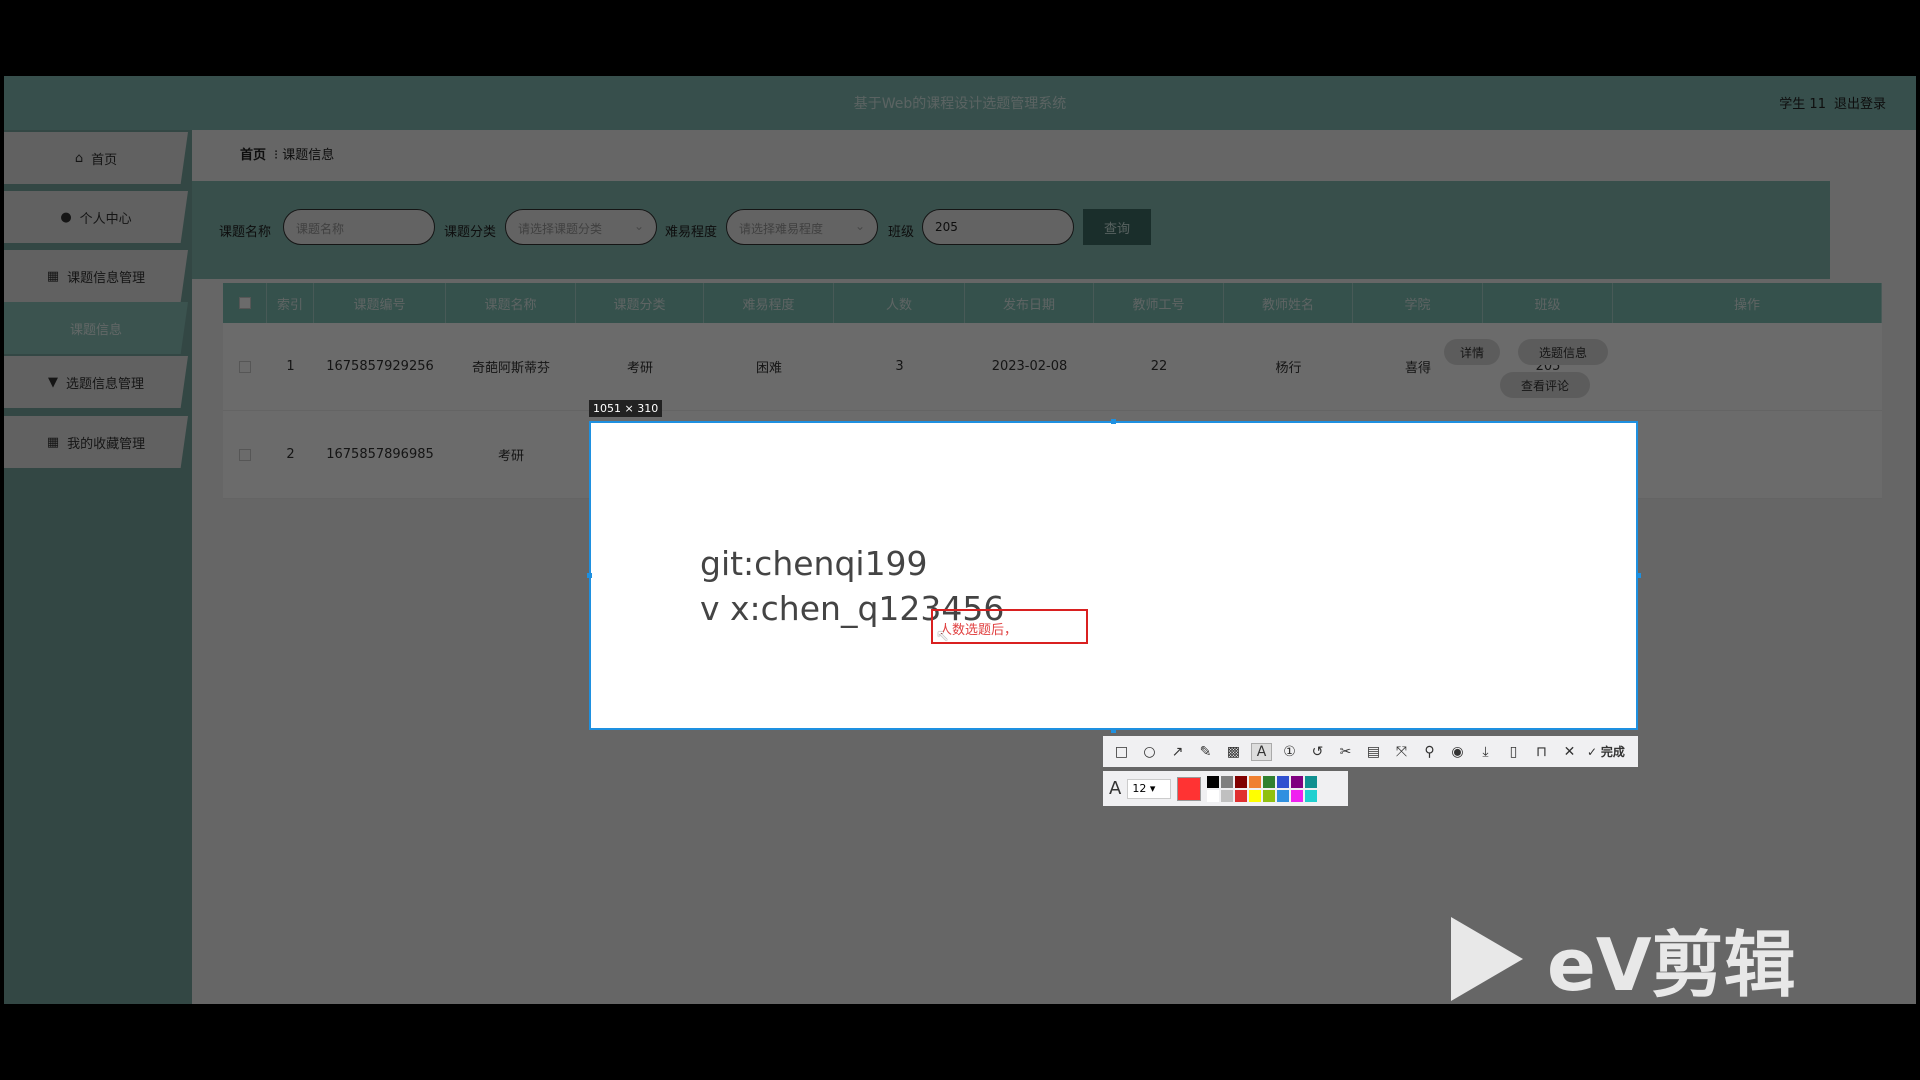 This screenshot has height=1080, width=1920. I want to click on current-color-swatch, so click(1189, 788).